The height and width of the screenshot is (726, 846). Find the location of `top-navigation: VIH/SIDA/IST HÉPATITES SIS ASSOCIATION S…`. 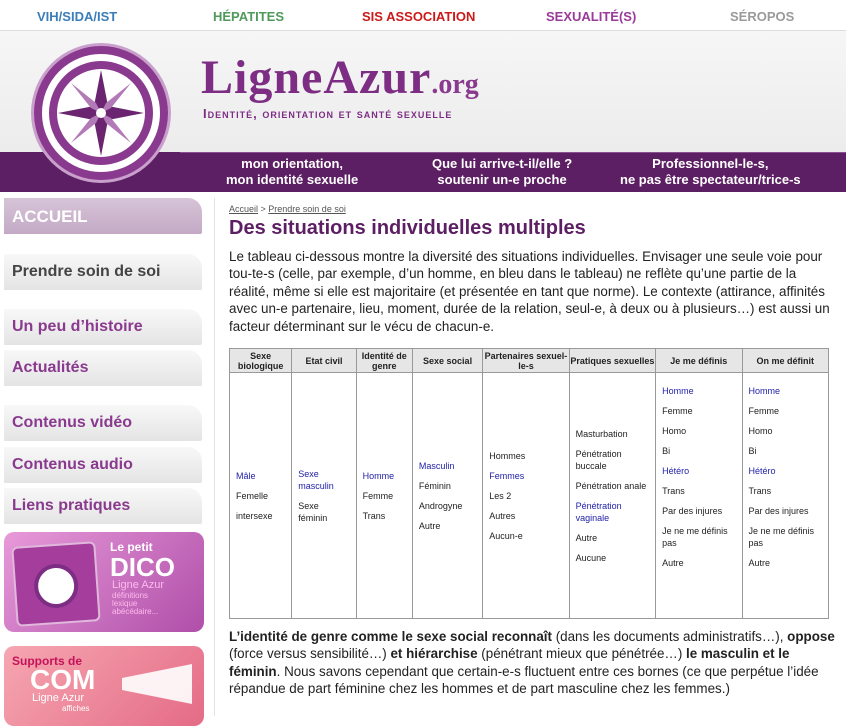

top-navigation: VIH/SIDA/IST HÉPATITES SIS ASSOCIATION S… is located at coordinates (423, 15).